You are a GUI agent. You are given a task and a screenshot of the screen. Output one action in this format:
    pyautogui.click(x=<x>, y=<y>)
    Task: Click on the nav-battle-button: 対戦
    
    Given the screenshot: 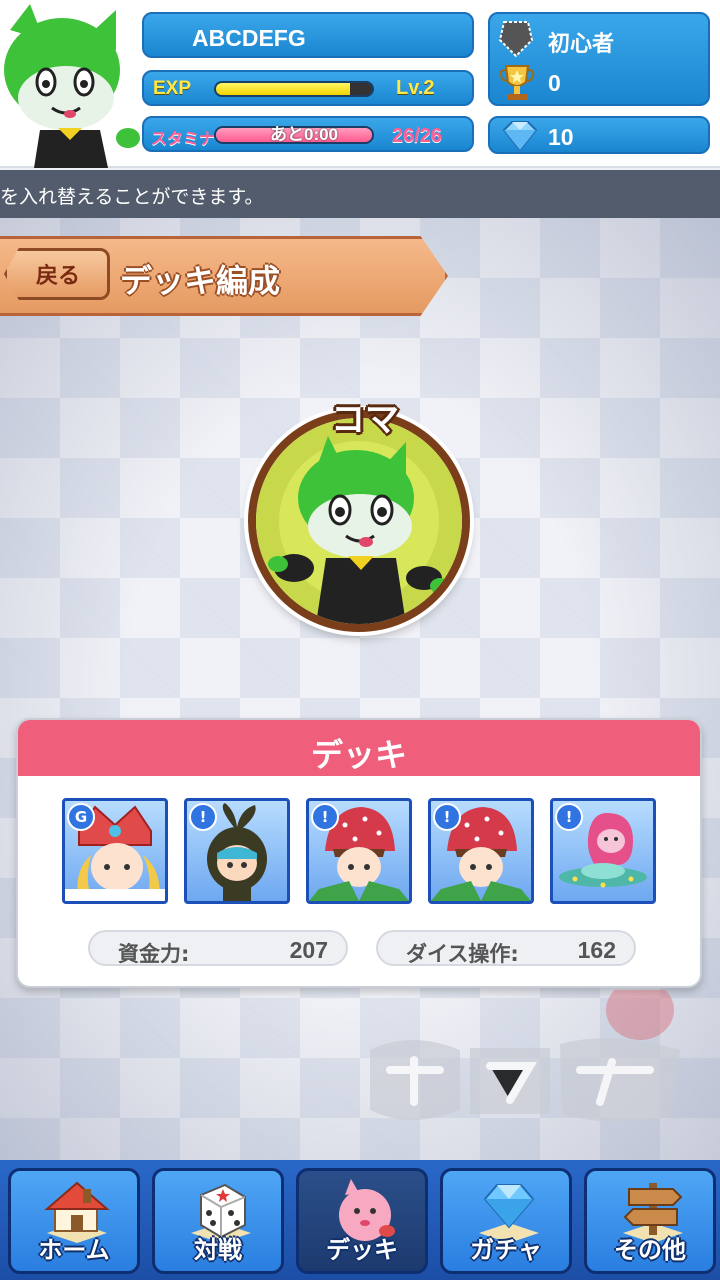 What is the action you would take?
    pyautogui.click(x=218, y=1221)
    